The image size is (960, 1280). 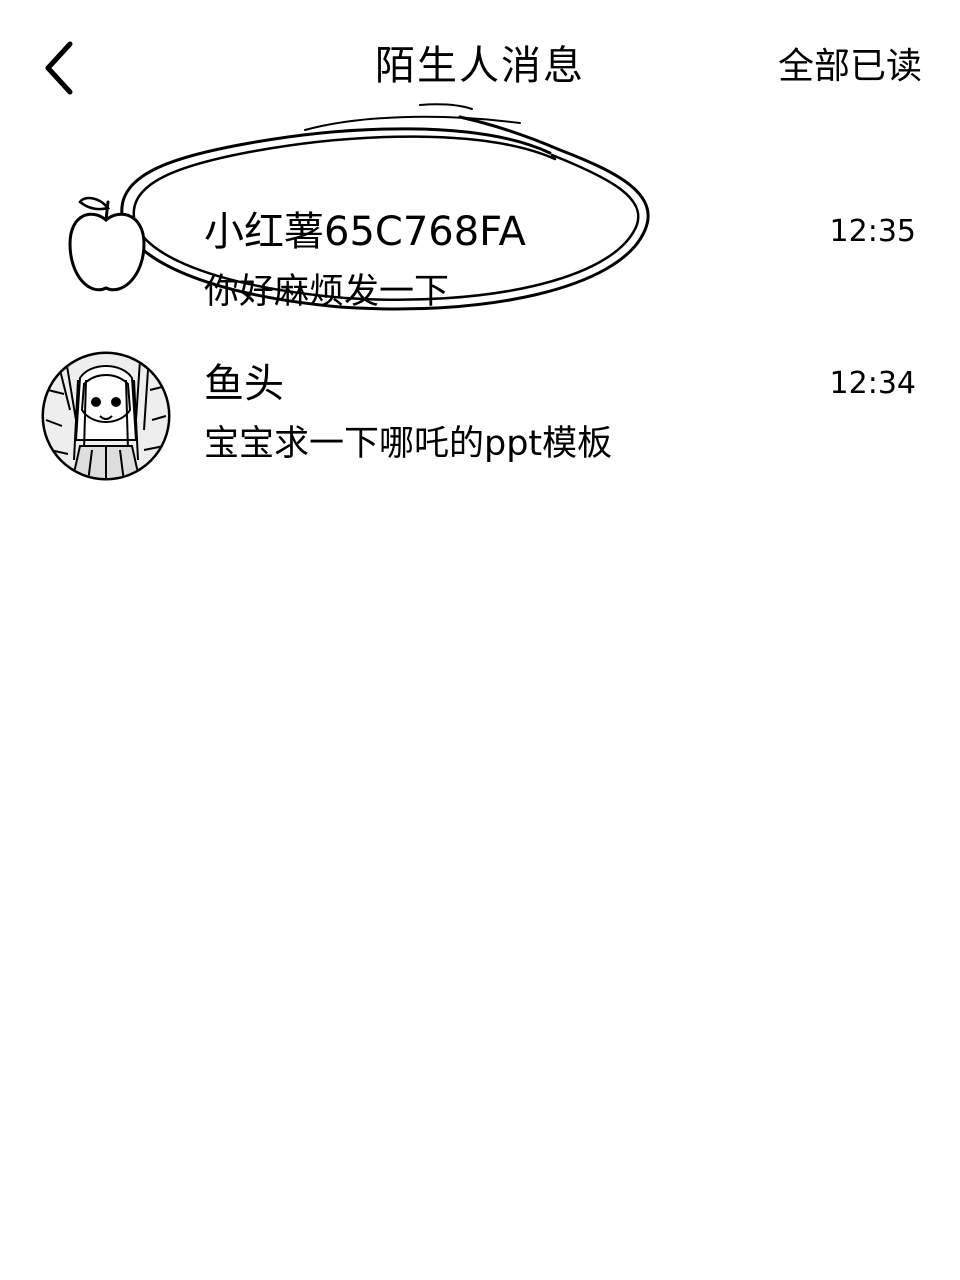 I want to click on mark-all-read-button: 全部已读, so click(x=850, y=67).